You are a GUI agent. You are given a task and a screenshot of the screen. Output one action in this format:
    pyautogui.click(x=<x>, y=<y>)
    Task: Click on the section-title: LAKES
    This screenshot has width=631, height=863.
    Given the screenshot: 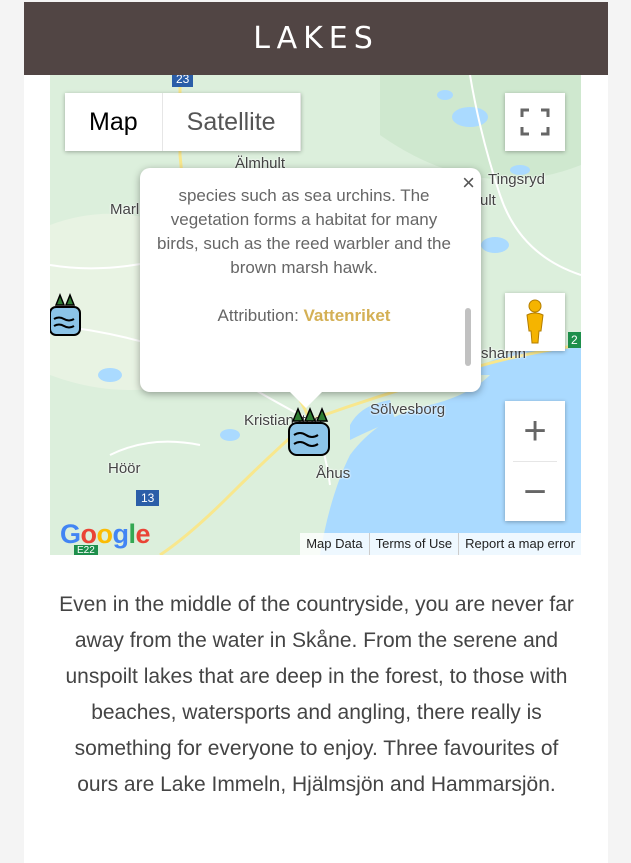 What is the action you would take?
    pyautogui.click(x=316, y=38)
    